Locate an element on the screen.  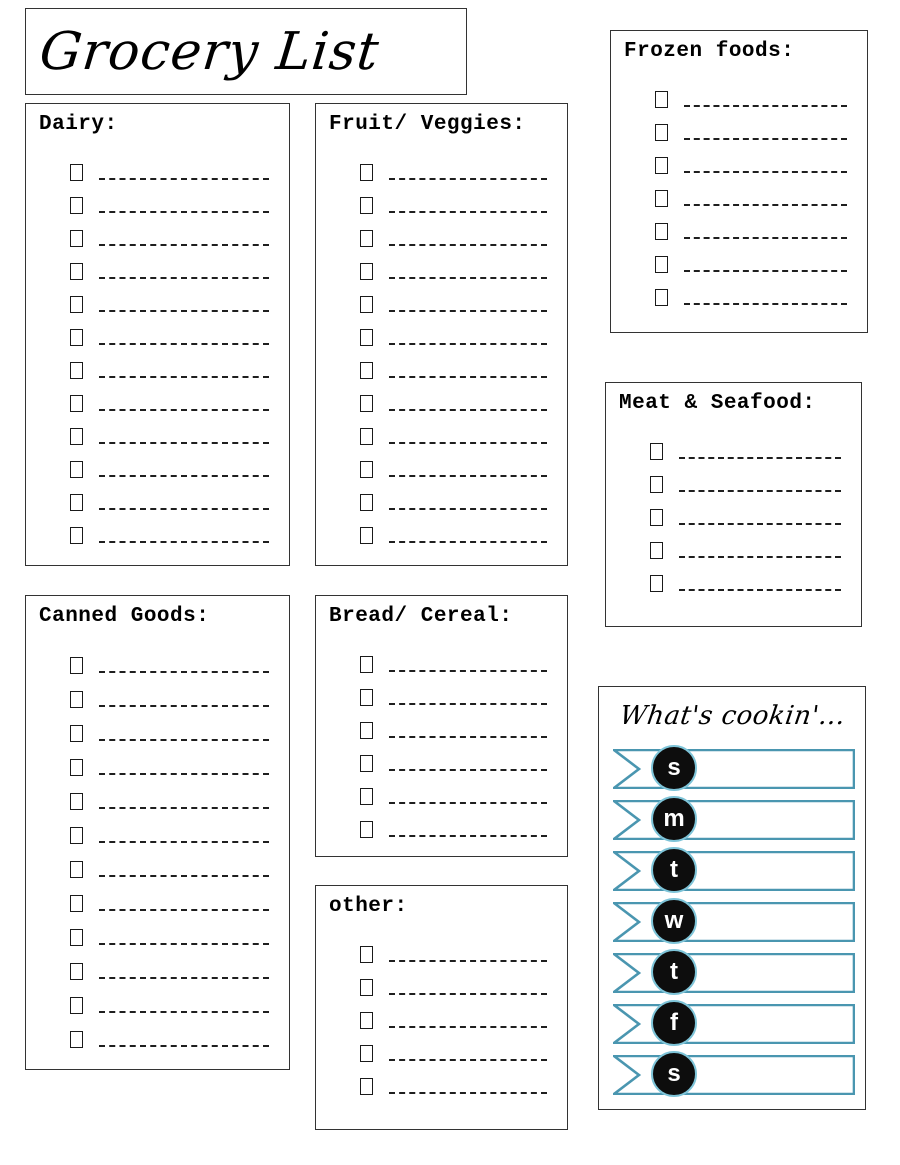
day-ribbon-saturday is located at coordinates (734, 1075).